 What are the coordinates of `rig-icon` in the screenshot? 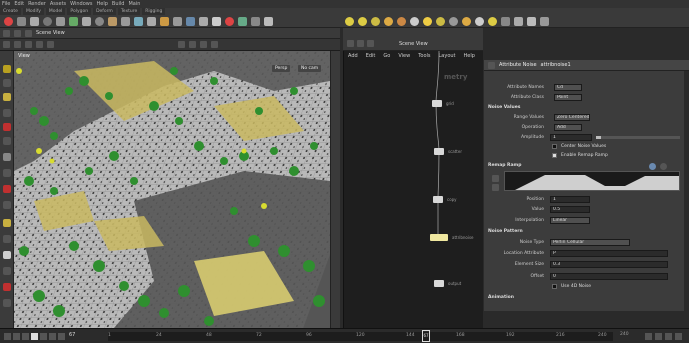 It's located at (268, 21).